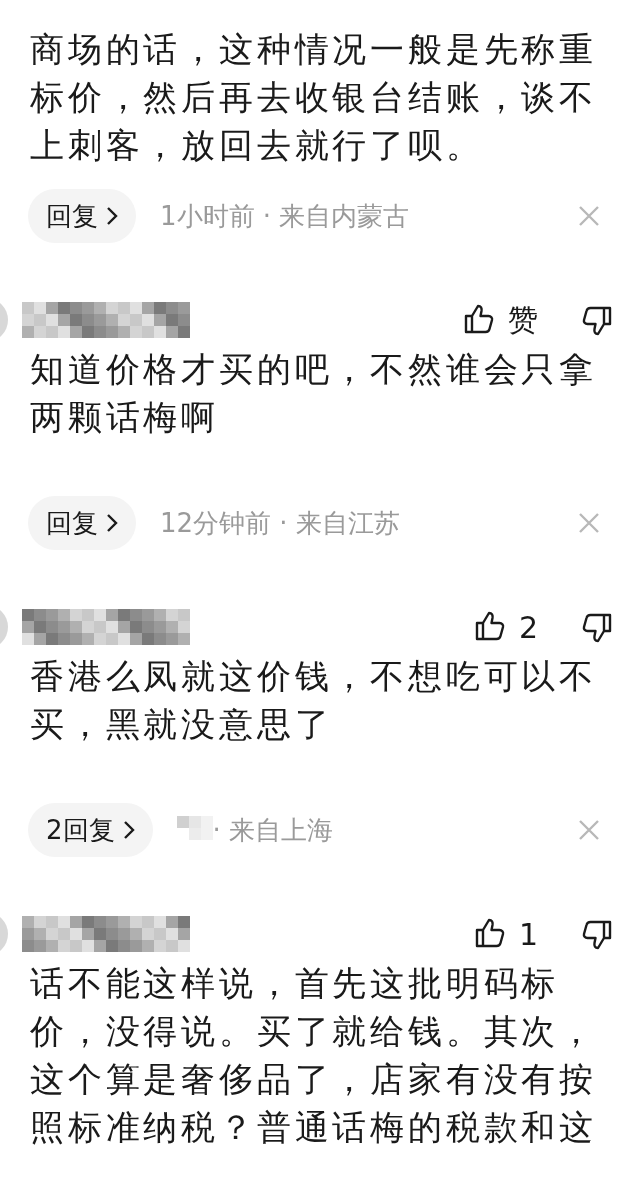 The height and width of the screenshot is (1199, 640). I want to click on comment-text: 香港么凤就这价钱，不想吃可以不买，黑就没意思了, so click(313, 700).